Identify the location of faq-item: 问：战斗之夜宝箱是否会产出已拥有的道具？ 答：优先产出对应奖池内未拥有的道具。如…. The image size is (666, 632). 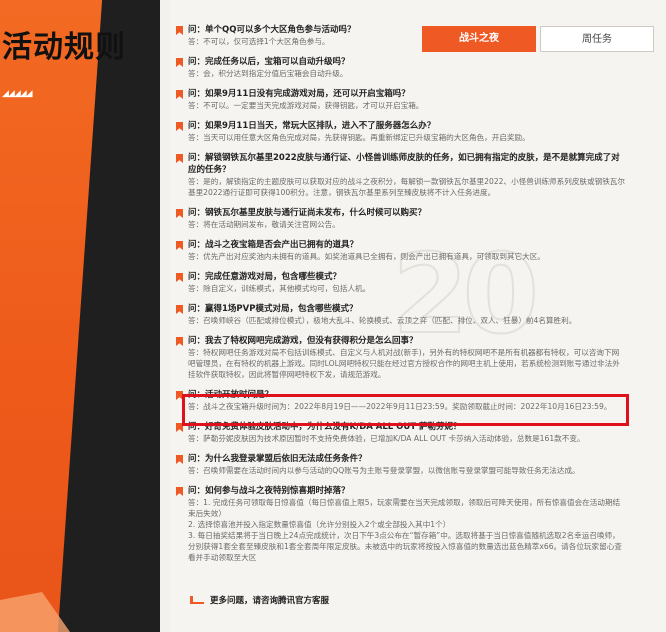
(401, 250).